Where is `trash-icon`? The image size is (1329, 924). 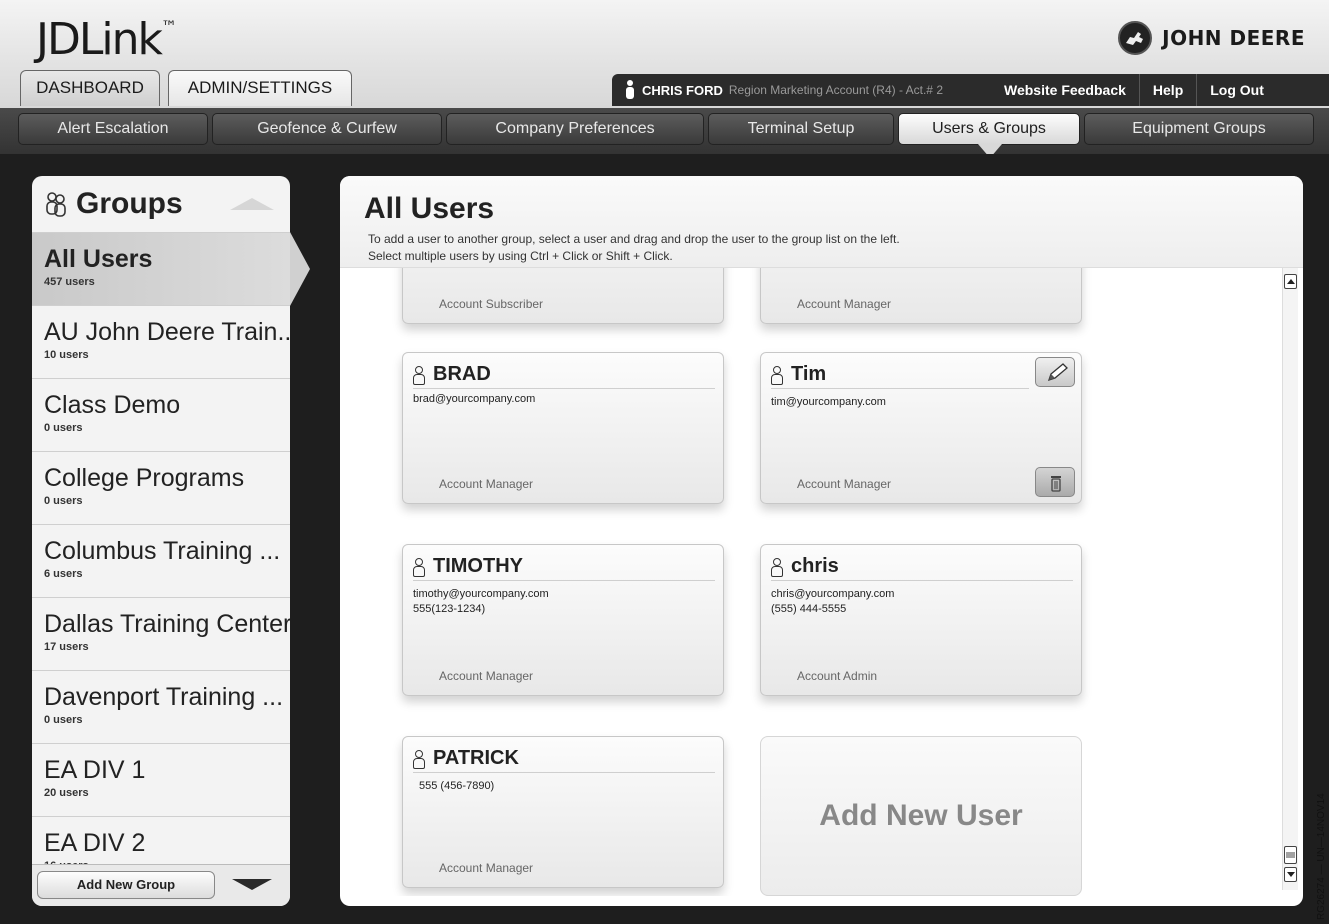 trash-icon is located at coordinates (1056, 484).